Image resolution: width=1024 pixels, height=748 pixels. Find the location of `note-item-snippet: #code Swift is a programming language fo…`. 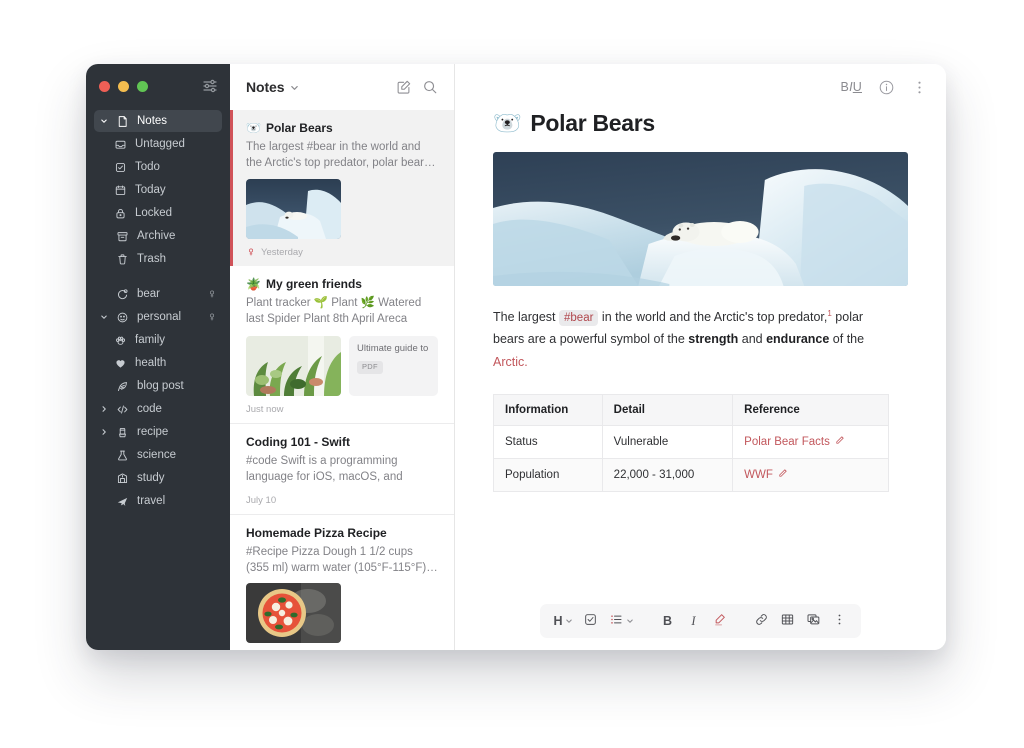

note-item-snippet: #code Swift is a programming language fo… is located at coordinates (324, 468).